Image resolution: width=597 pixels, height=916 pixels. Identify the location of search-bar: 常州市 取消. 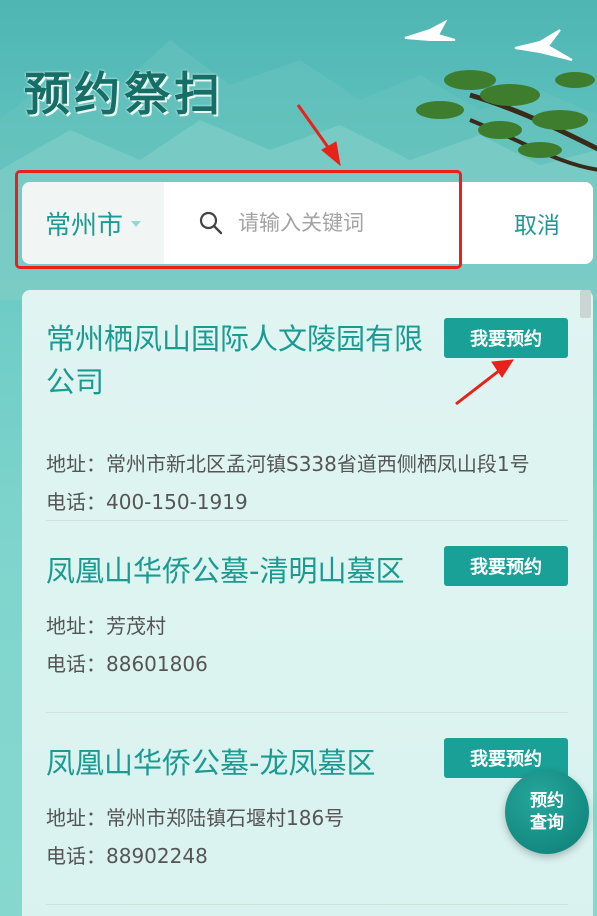
(307, 223).